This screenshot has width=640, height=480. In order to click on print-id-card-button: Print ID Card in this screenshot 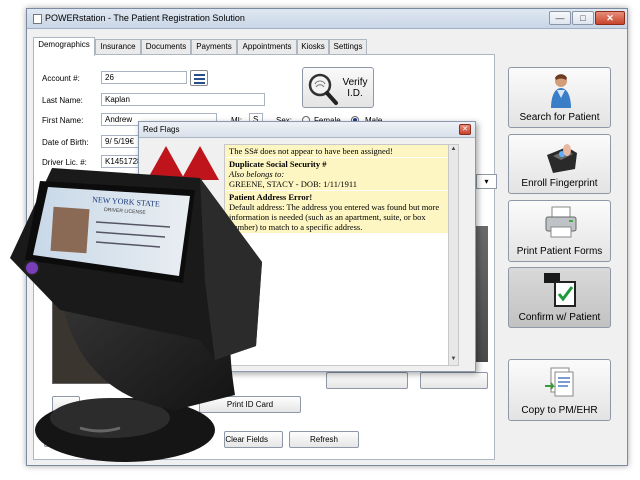, I will do `click(250, 404)`.